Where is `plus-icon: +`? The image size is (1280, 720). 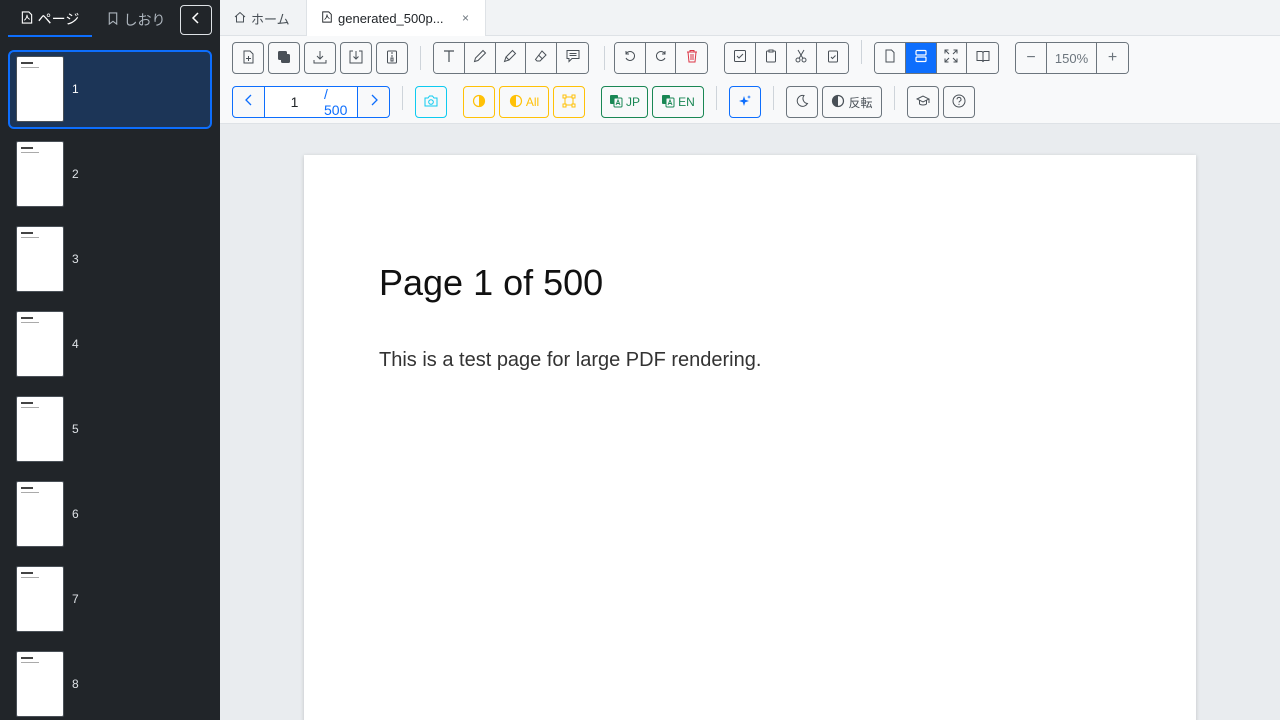
plus-icon: + is located at coordinates (1112, 57).